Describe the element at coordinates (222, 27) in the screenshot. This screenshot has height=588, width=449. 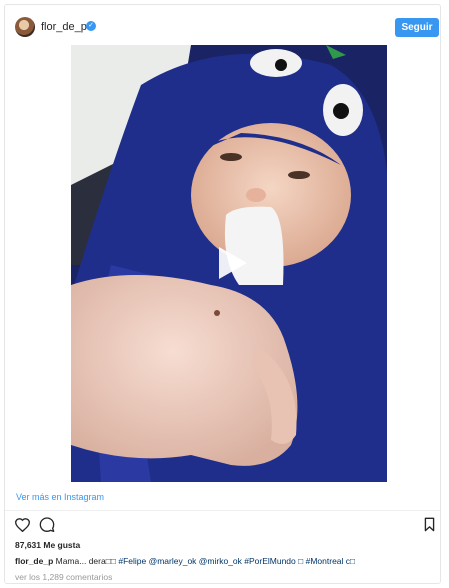
I see `post-header: flor_de_p ✓ Seguir` at that location.